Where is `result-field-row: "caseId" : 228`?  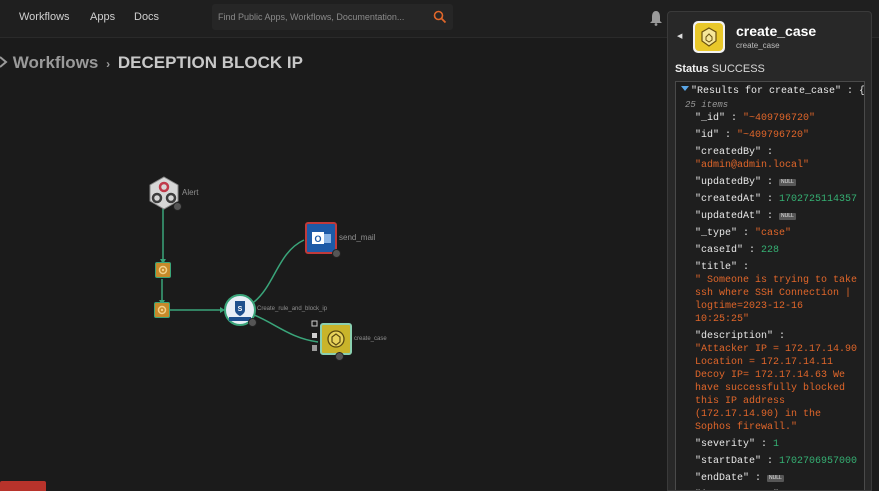
result-field-row: "caseId" : 228 is located at coordinates (778, 250).